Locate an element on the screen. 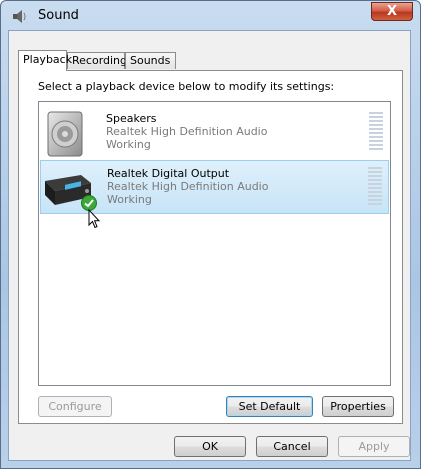 The height and width of the screenshot is (469, 421). apply-button: Apply is located at coordinates (374, 446).